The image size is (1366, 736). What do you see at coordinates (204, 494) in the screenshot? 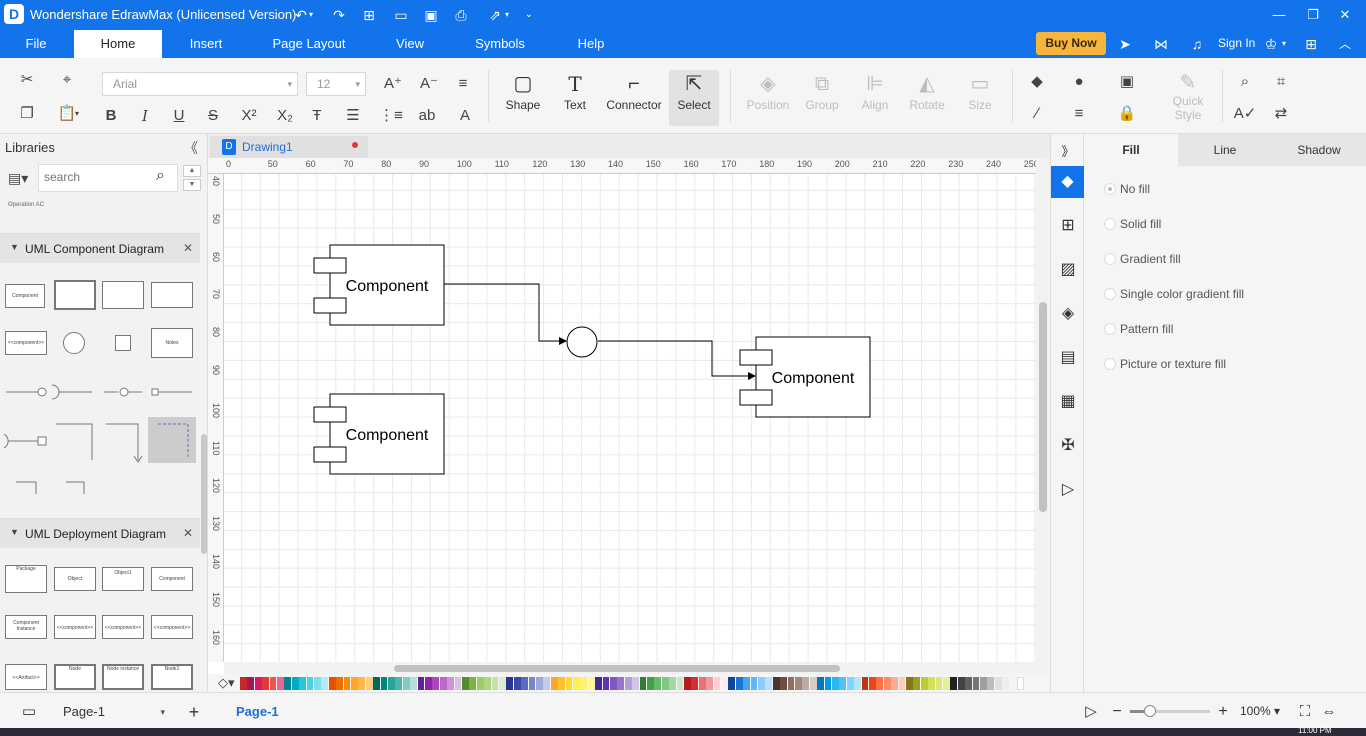
I see `library-scrollbar` at bounding box center [204, 494].